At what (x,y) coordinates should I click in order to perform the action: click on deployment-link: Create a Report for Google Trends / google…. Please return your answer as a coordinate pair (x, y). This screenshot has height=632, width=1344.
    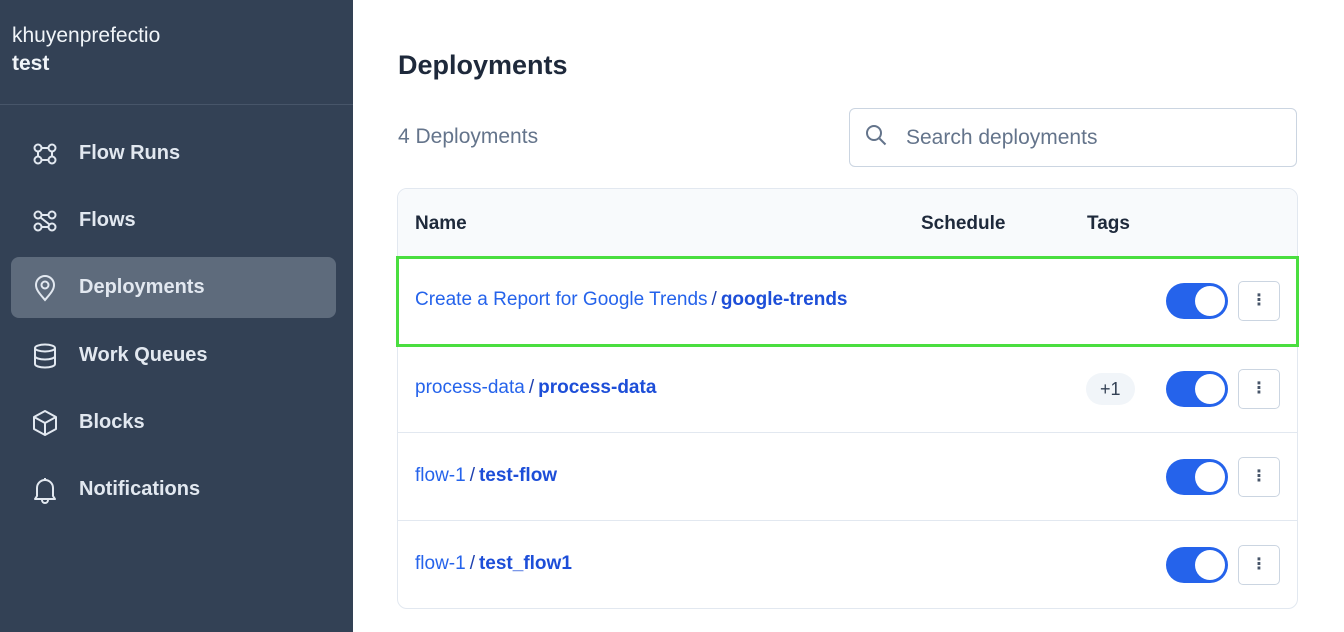
    Looking at the image, I should click on (631, 300).